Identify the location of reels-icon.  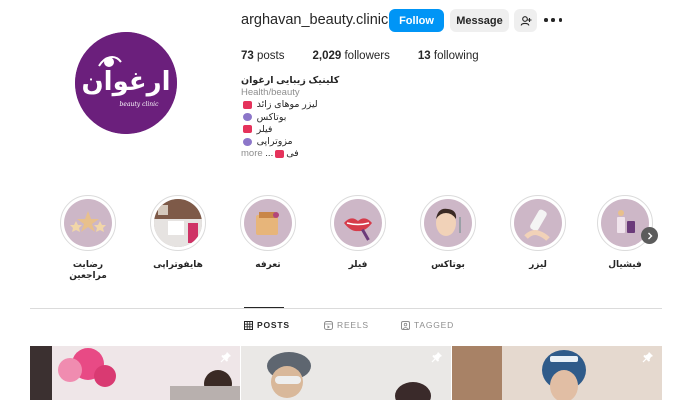
(328, 325).